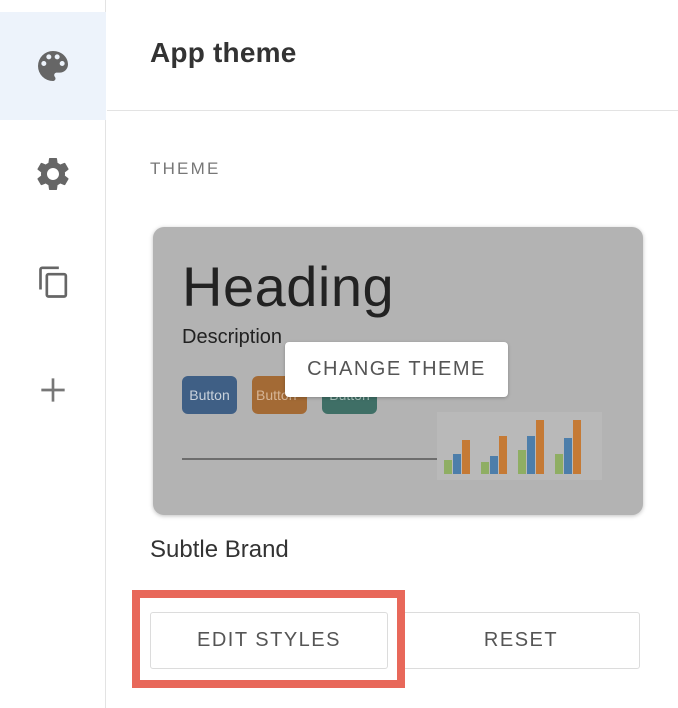 This screenshot has height=708, width=678. What do you see at coordinates (269, 640) in the screenshot?
I see `edit-styles-button: EDIT STYLES` at bounding box center [269, 640].